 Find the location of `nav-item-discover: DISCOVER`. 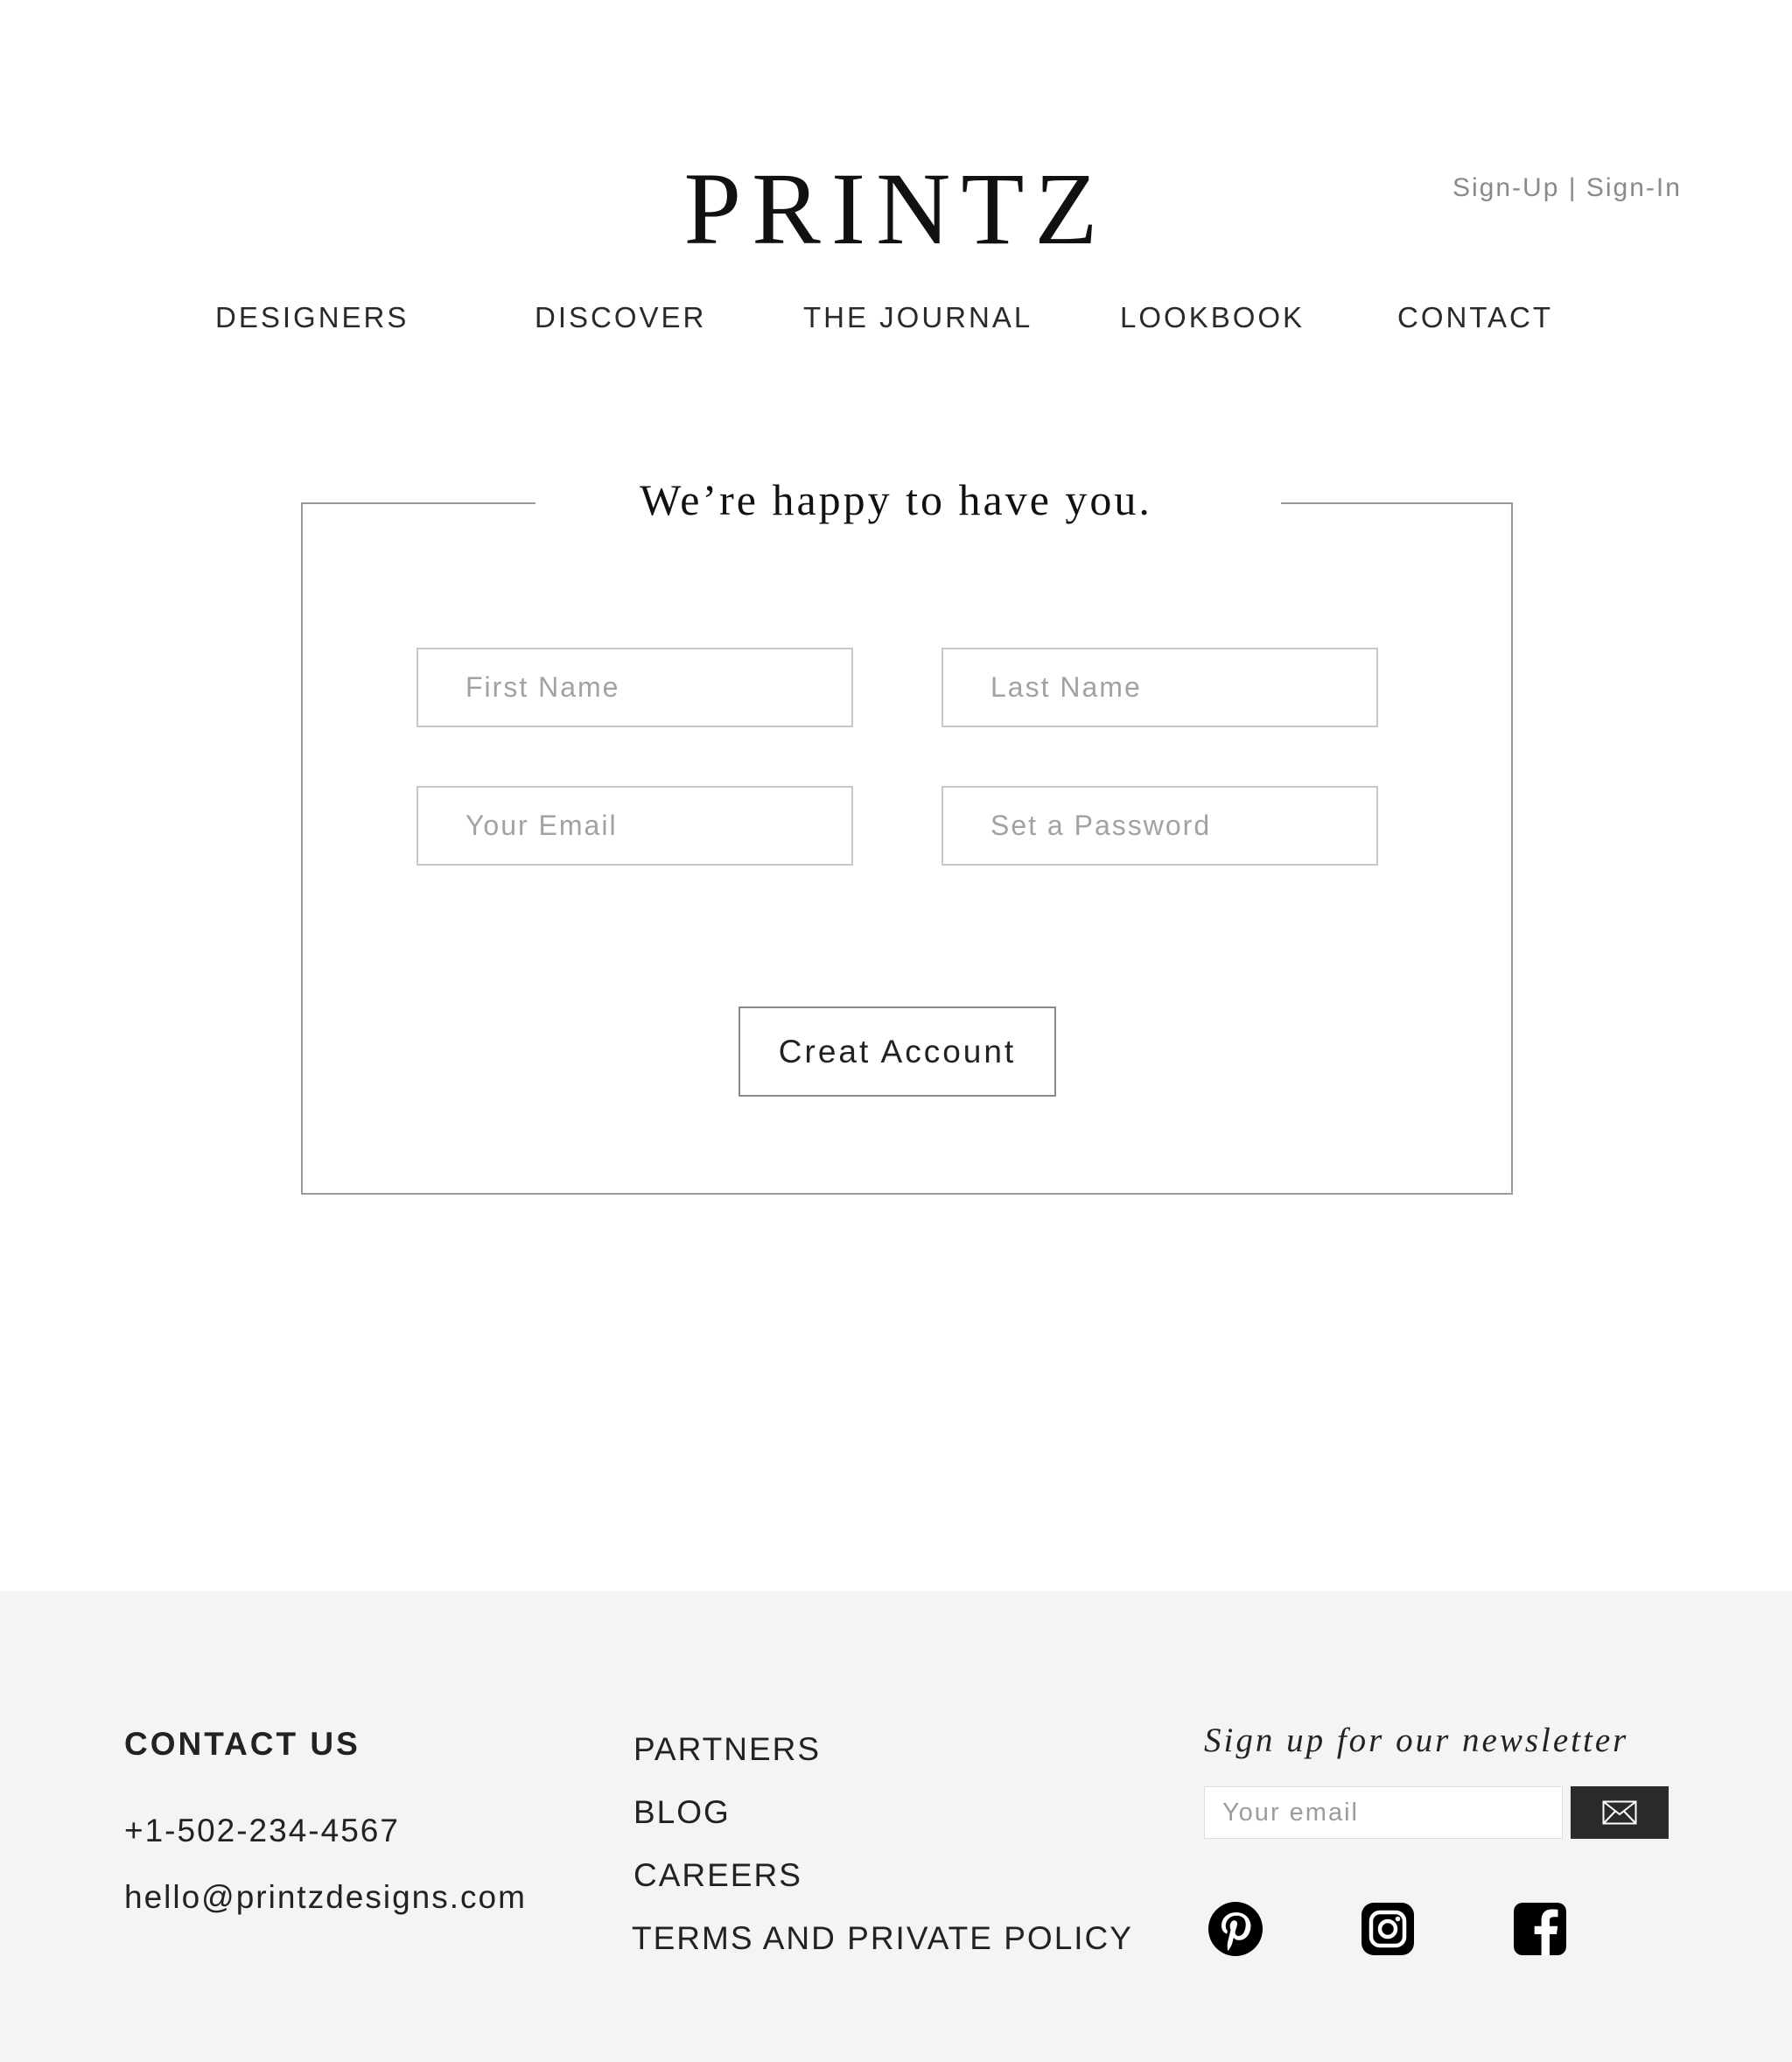

nav-item-discover: DISCOVER is located at coordinates (620, 317).